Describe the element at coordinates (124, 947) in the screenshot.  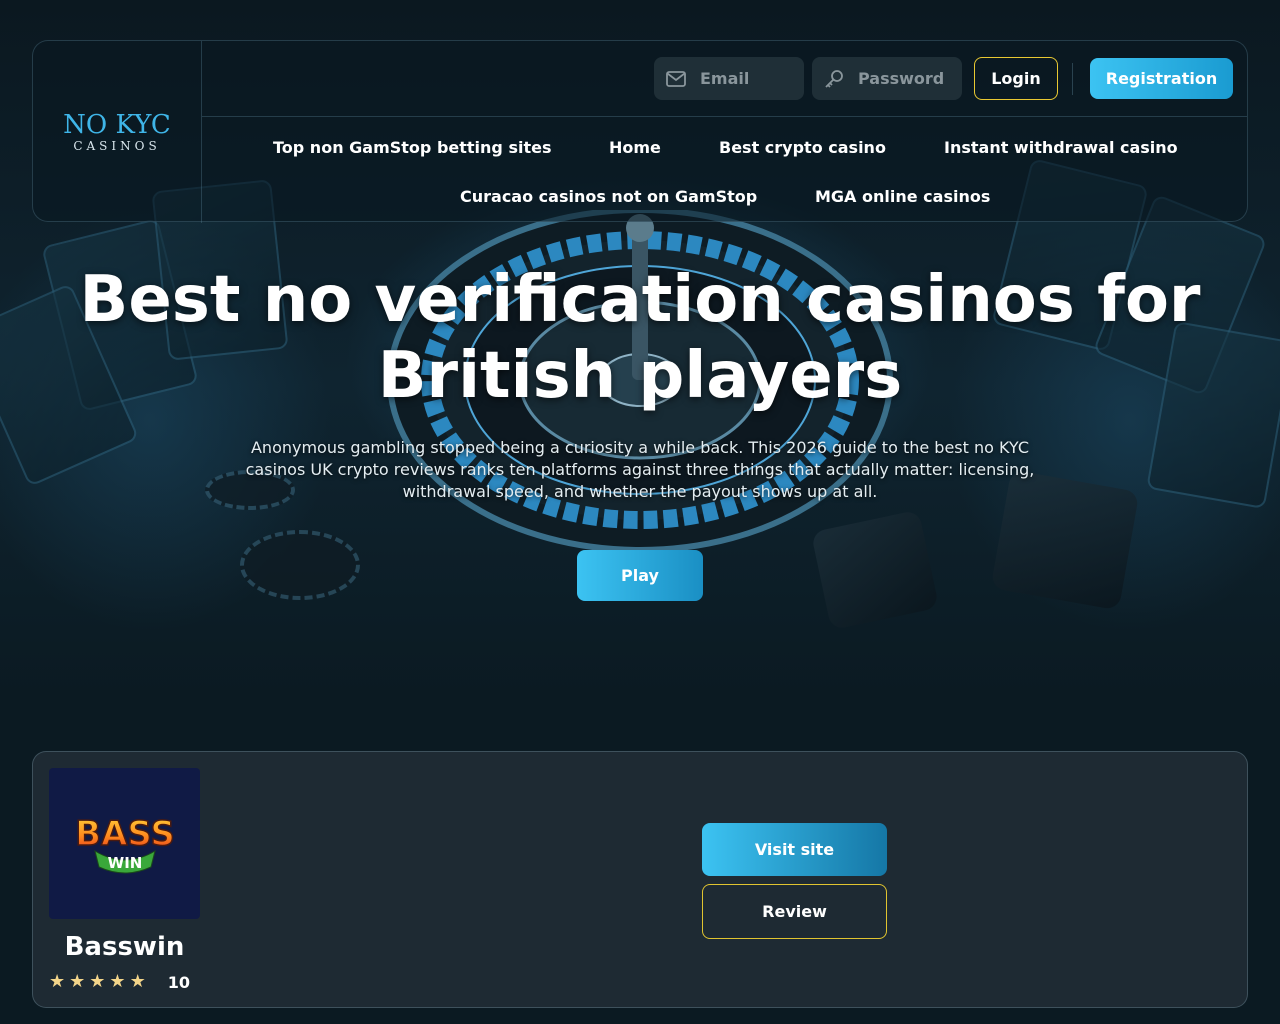
I see `casino-name: Basswin` at that location.